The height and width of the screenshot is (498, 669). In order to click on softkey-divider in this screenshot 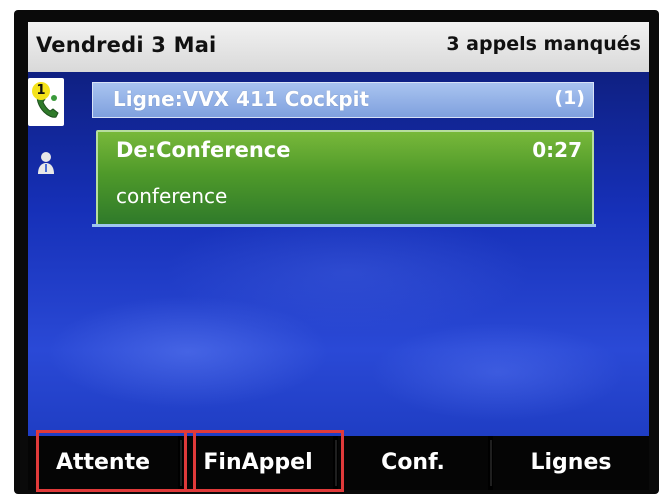, I will do `click(491, 463)`.